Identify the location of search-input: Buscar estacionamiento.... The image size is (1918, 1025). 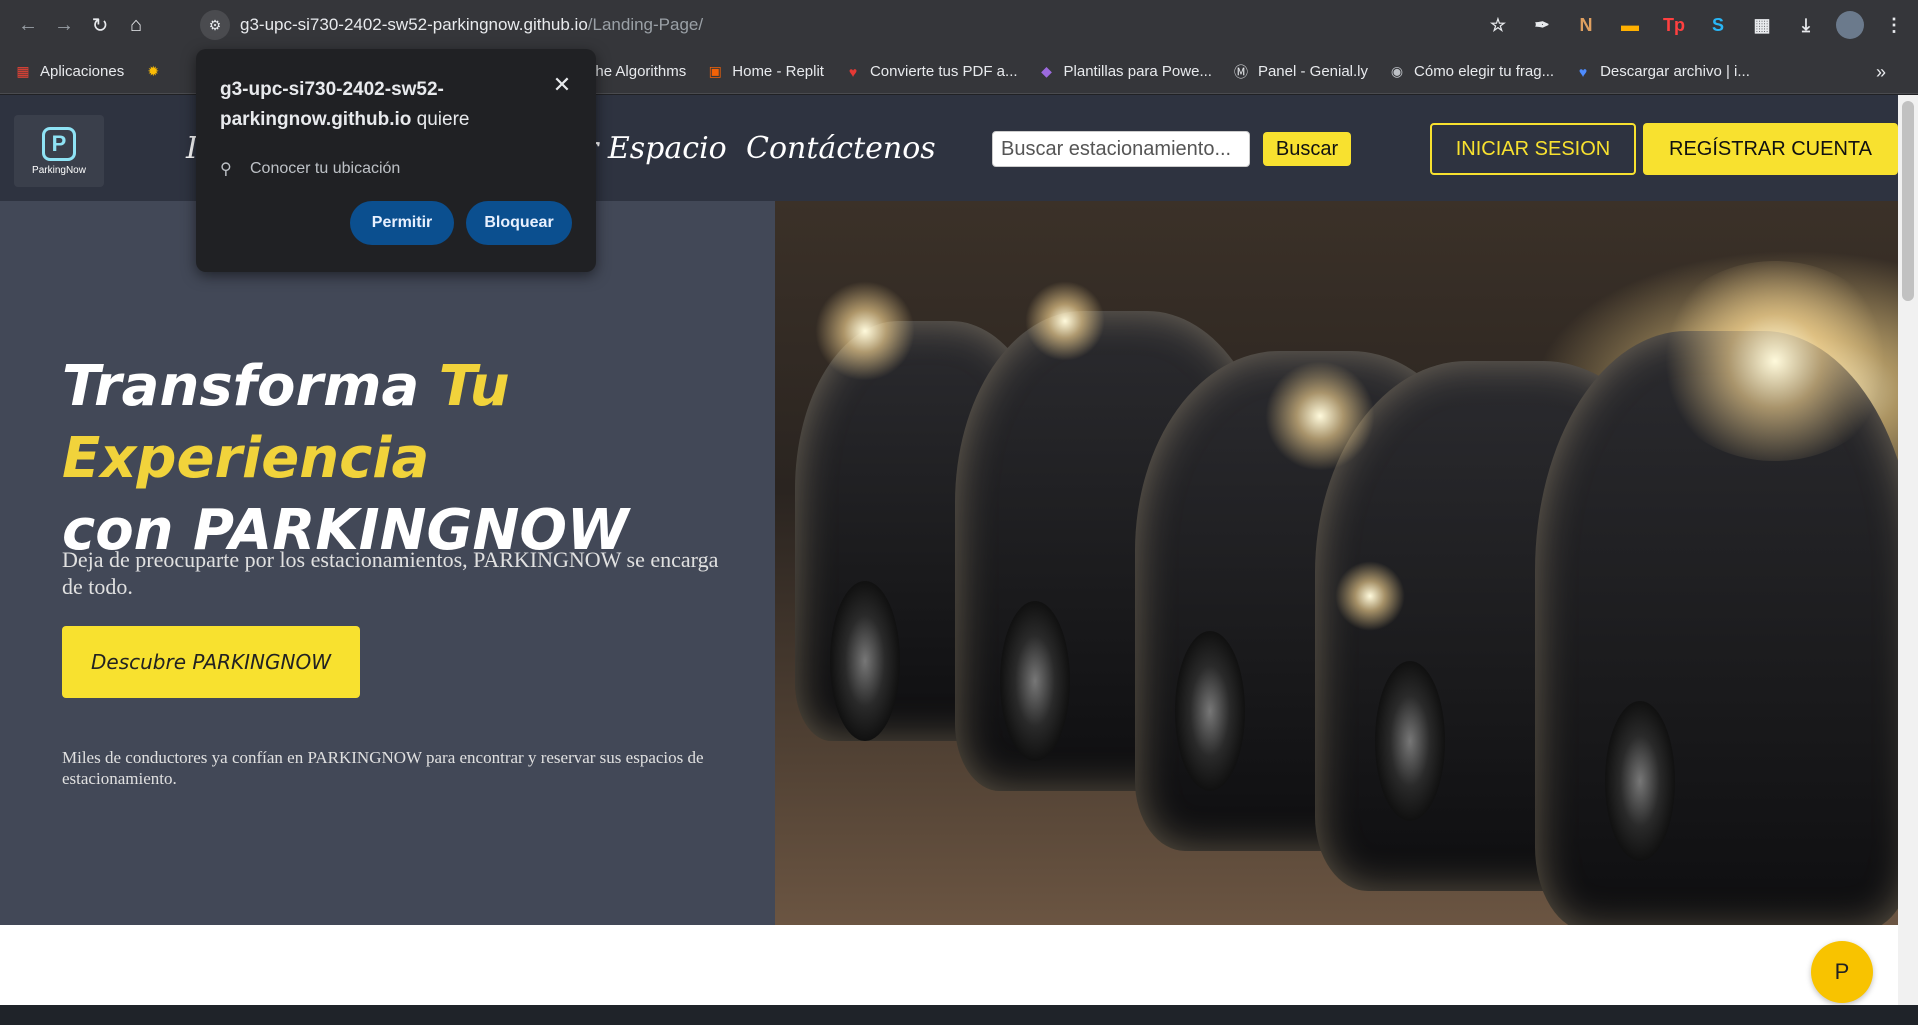
(1121, 149).